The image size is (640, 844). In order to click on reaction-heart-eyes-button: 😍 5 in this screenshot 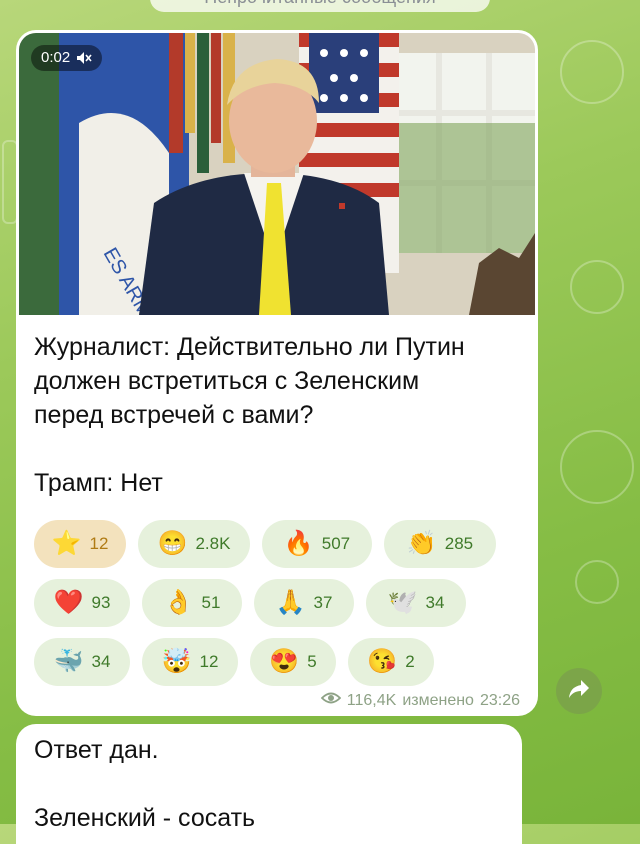, I will do `click(293, 662)`.